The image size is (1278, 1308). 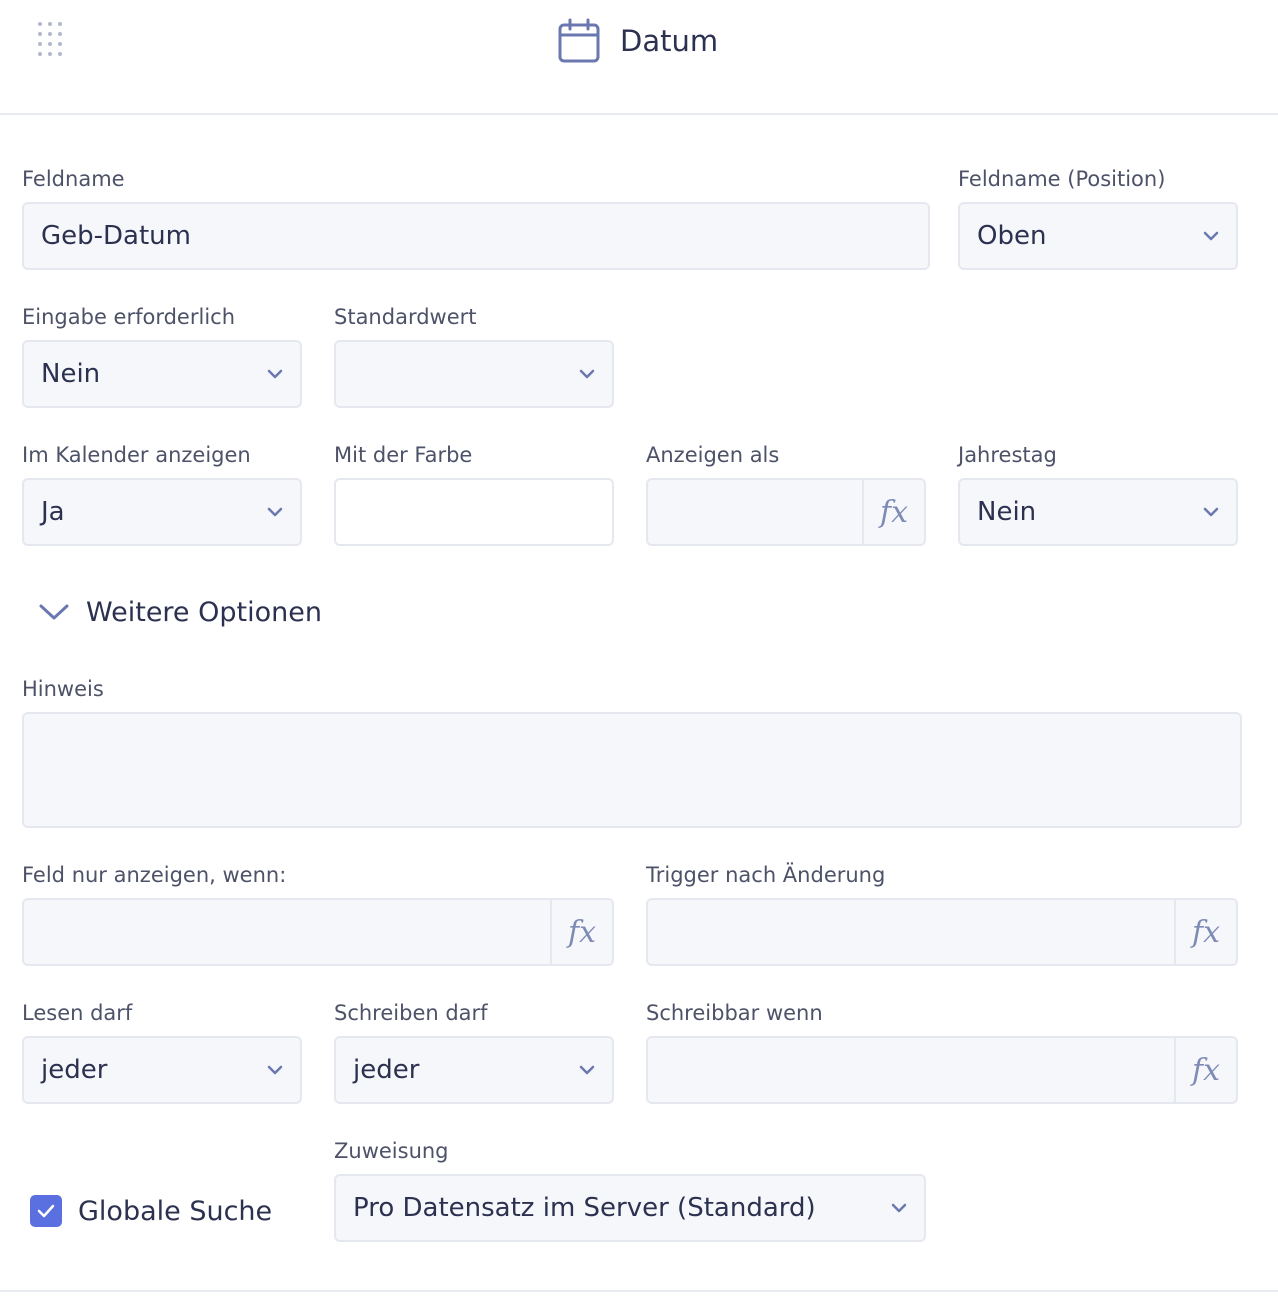 What do you see at coordinates (1007, 455) in the screenshot?
I see `jahrestag-label: Jahrestag` at bounding box center [1007, 455].